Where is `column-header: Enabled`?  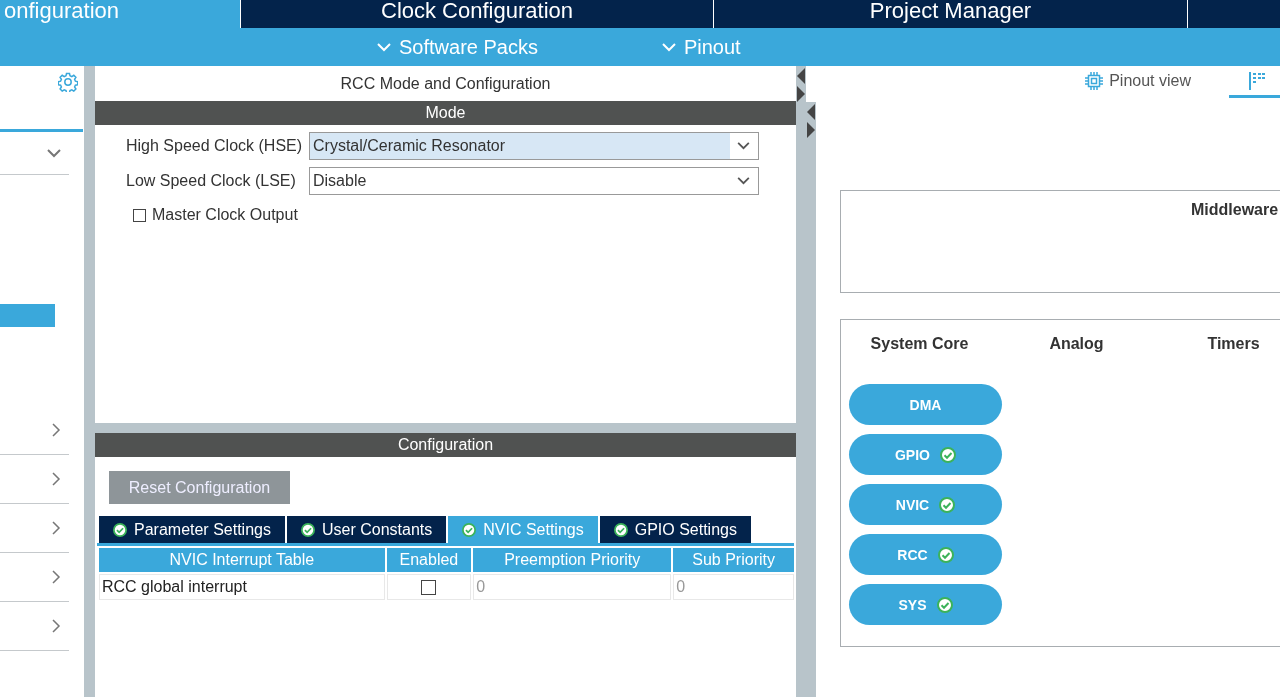
column-header: Enabled is located at coordinates (429, 560).